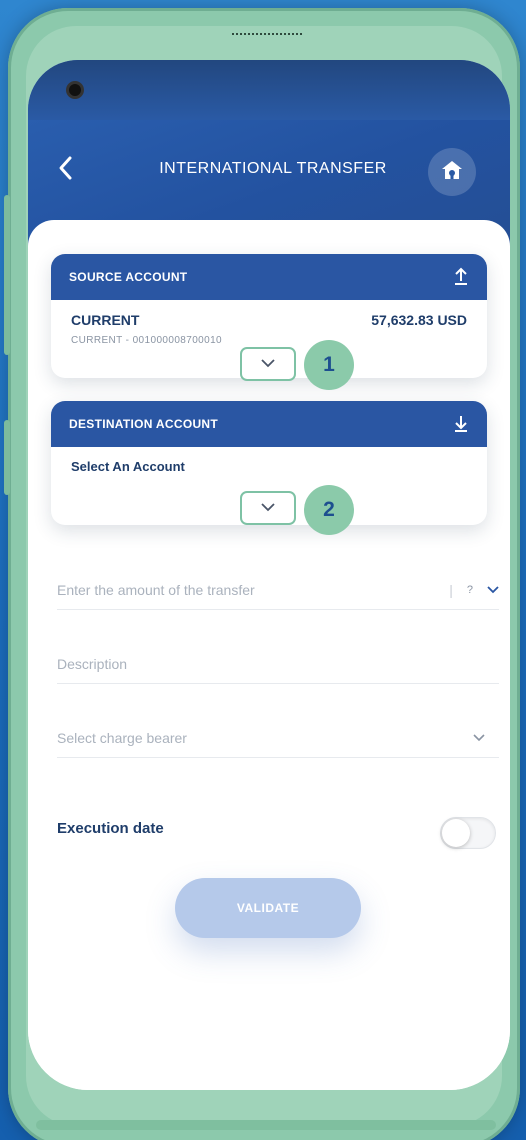 The width and height of the screenshot is (526, 1140). What do you see at coordinates (75, 90) in the screenshot?
I see `camera-icon` at bounding box center [75, 90].